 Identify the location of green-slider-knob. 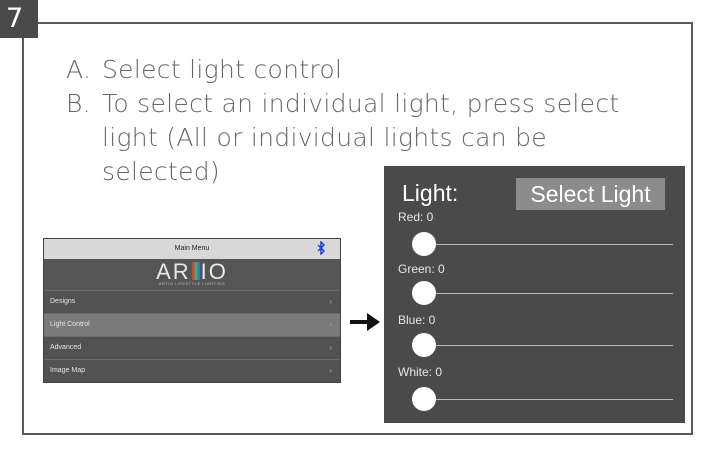
(424, 293).